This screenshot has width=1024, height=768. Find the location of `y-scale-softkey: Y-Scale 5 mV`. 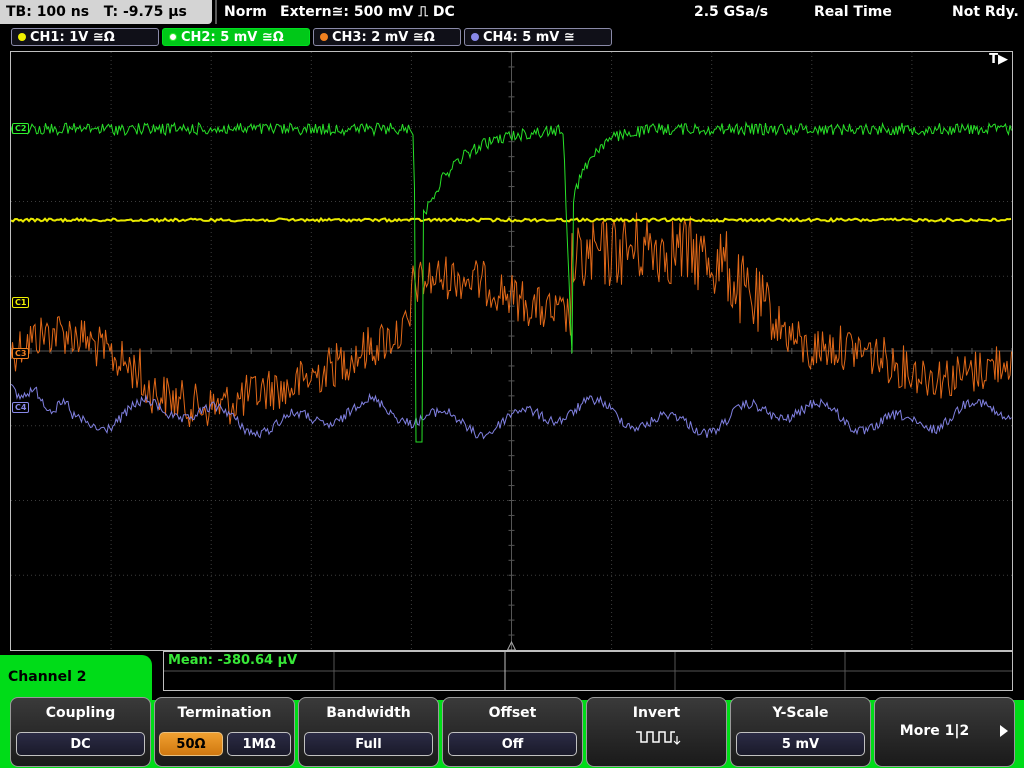

y-scale-softkey: Y-Scale 5 mV is located at coordinates (800, 732).